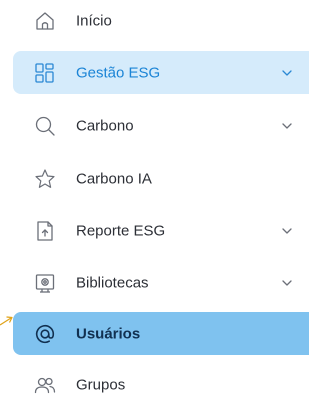  Describe the element at coordinates (161, 333) in the screenshot. I see `sidebar-item-usuarios: Usuários` at that location.